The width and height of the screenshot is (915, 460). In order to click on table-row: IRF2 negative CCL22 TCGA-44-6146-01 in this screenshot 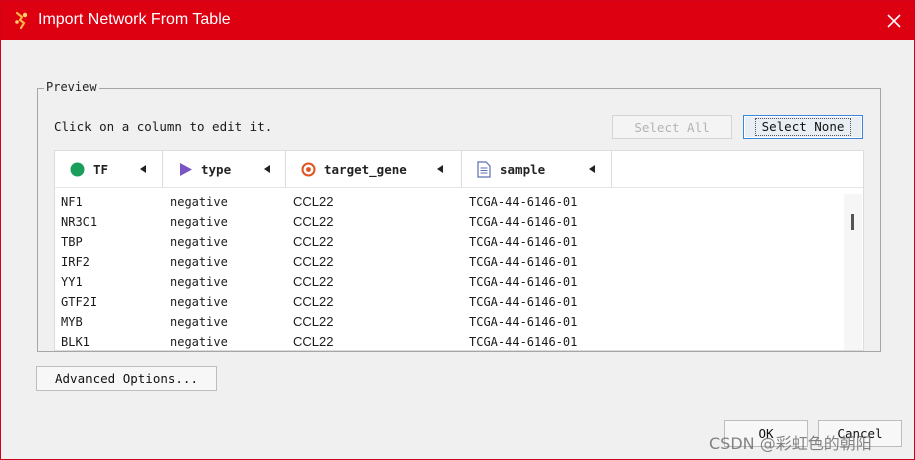, I will do `click(450, 264)`.